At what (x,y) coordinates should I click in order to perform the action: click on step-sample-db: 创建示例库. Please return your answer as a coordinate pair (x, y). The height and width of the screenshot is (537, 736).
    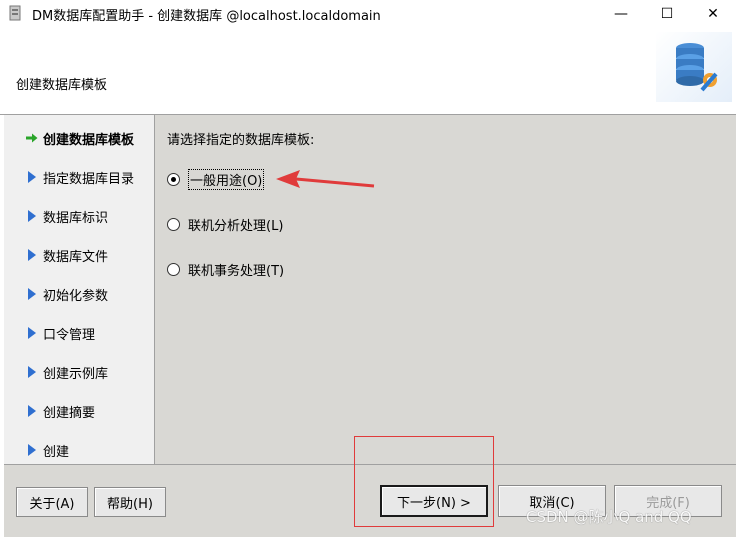
    Looking at the image, I should click on (79, 372).